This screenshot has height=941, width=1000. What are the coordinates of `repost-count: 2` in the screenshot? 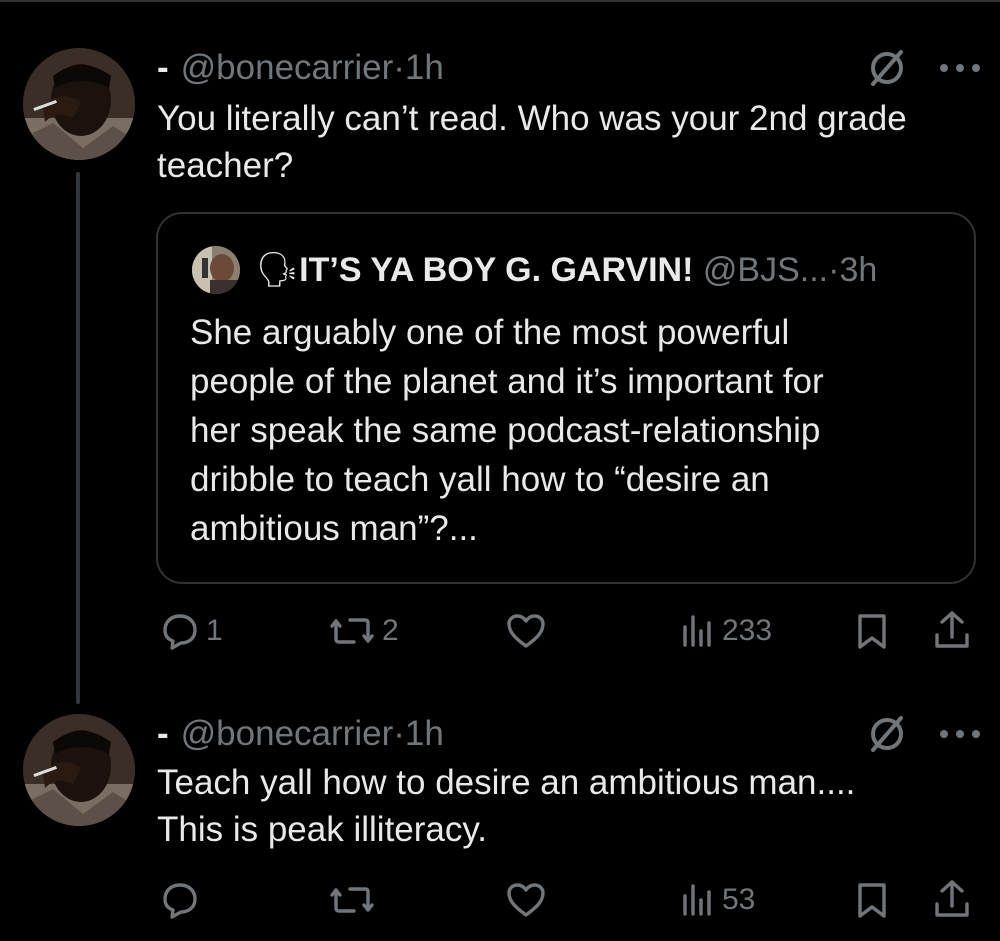 It's located at (390, 630).